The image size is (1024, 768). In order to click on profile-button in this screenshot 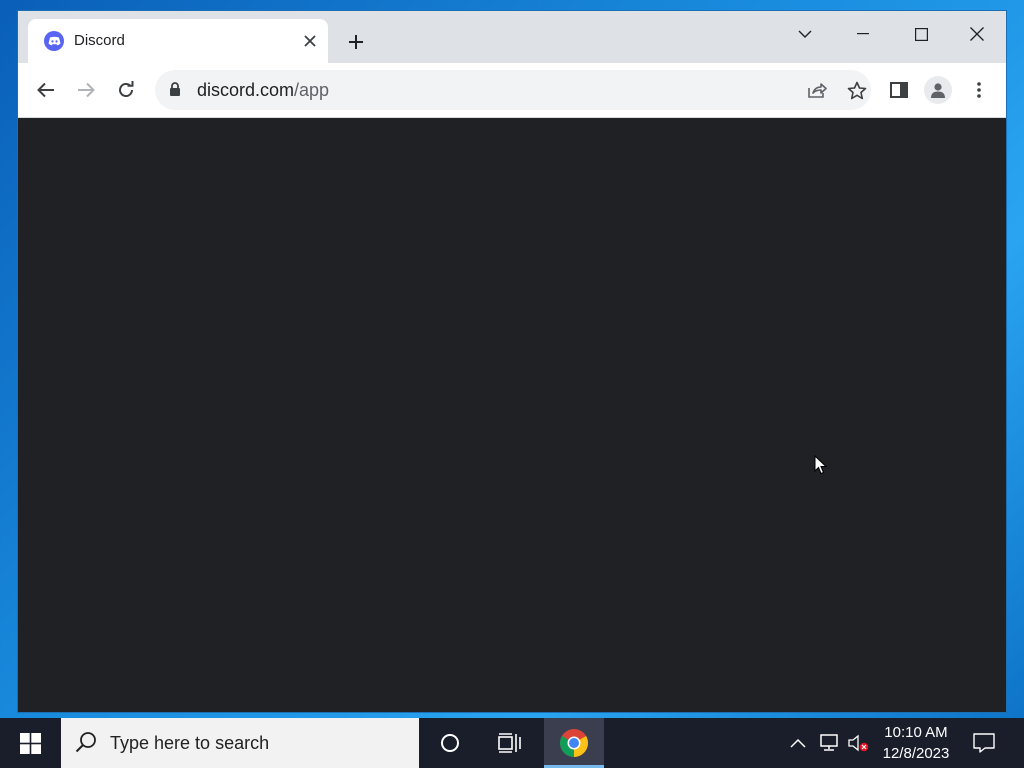, I will do `click(938, 90)`.